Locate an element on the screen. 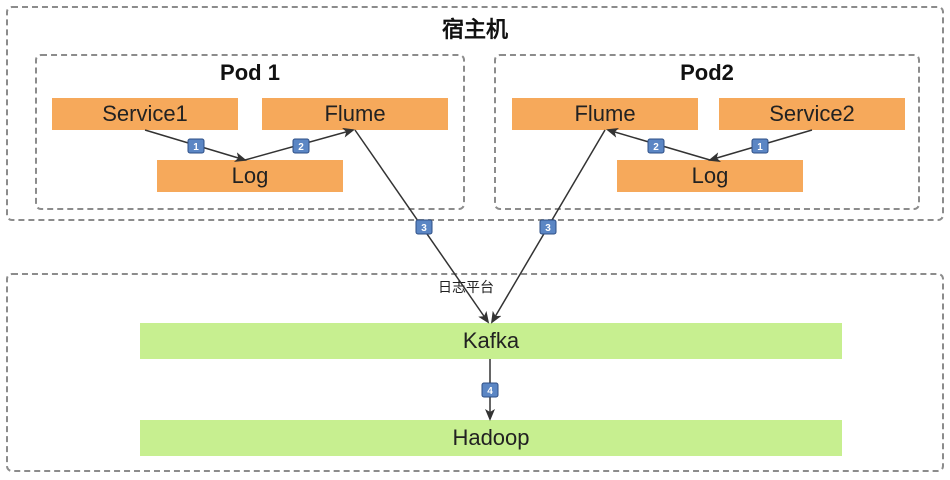  pod2-step3-badge: 3 is located at coordinates (548, 227).